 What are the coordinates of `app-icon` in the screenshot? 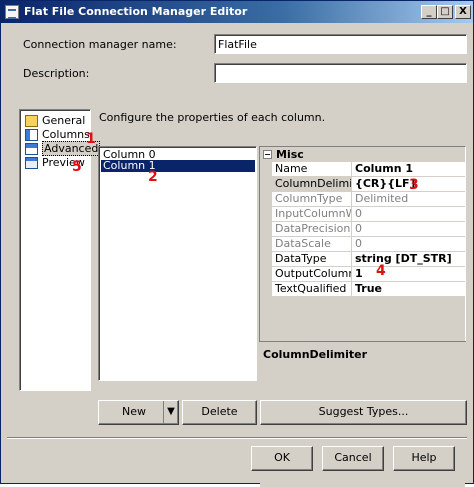 It's located at (12, 12).